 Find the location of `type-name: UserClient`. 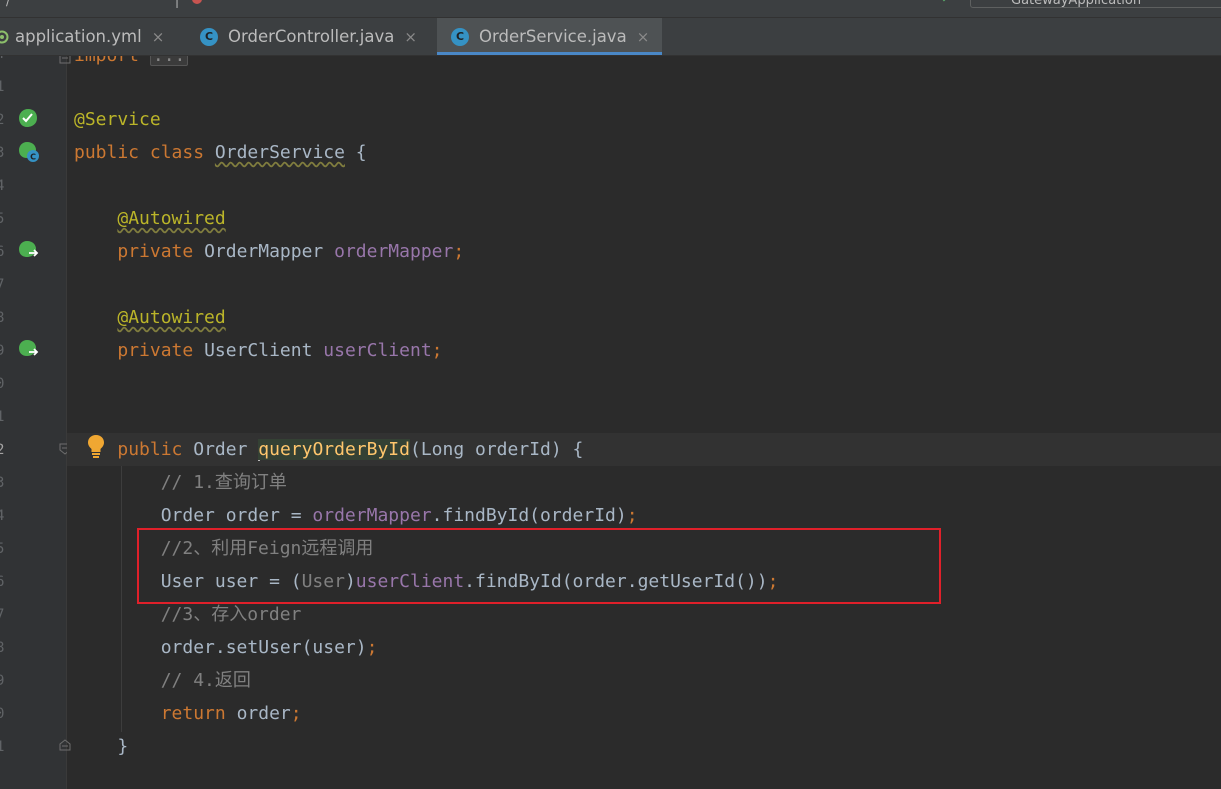

type-name: UserClient is located at coordinates (258, 350).